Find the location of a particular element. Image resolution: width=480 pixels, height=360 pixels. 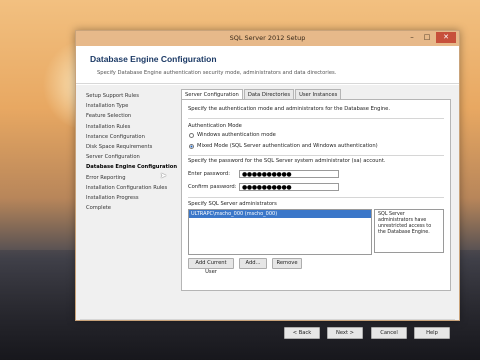

minimize-icon: – is located at coordinates (412, 37).